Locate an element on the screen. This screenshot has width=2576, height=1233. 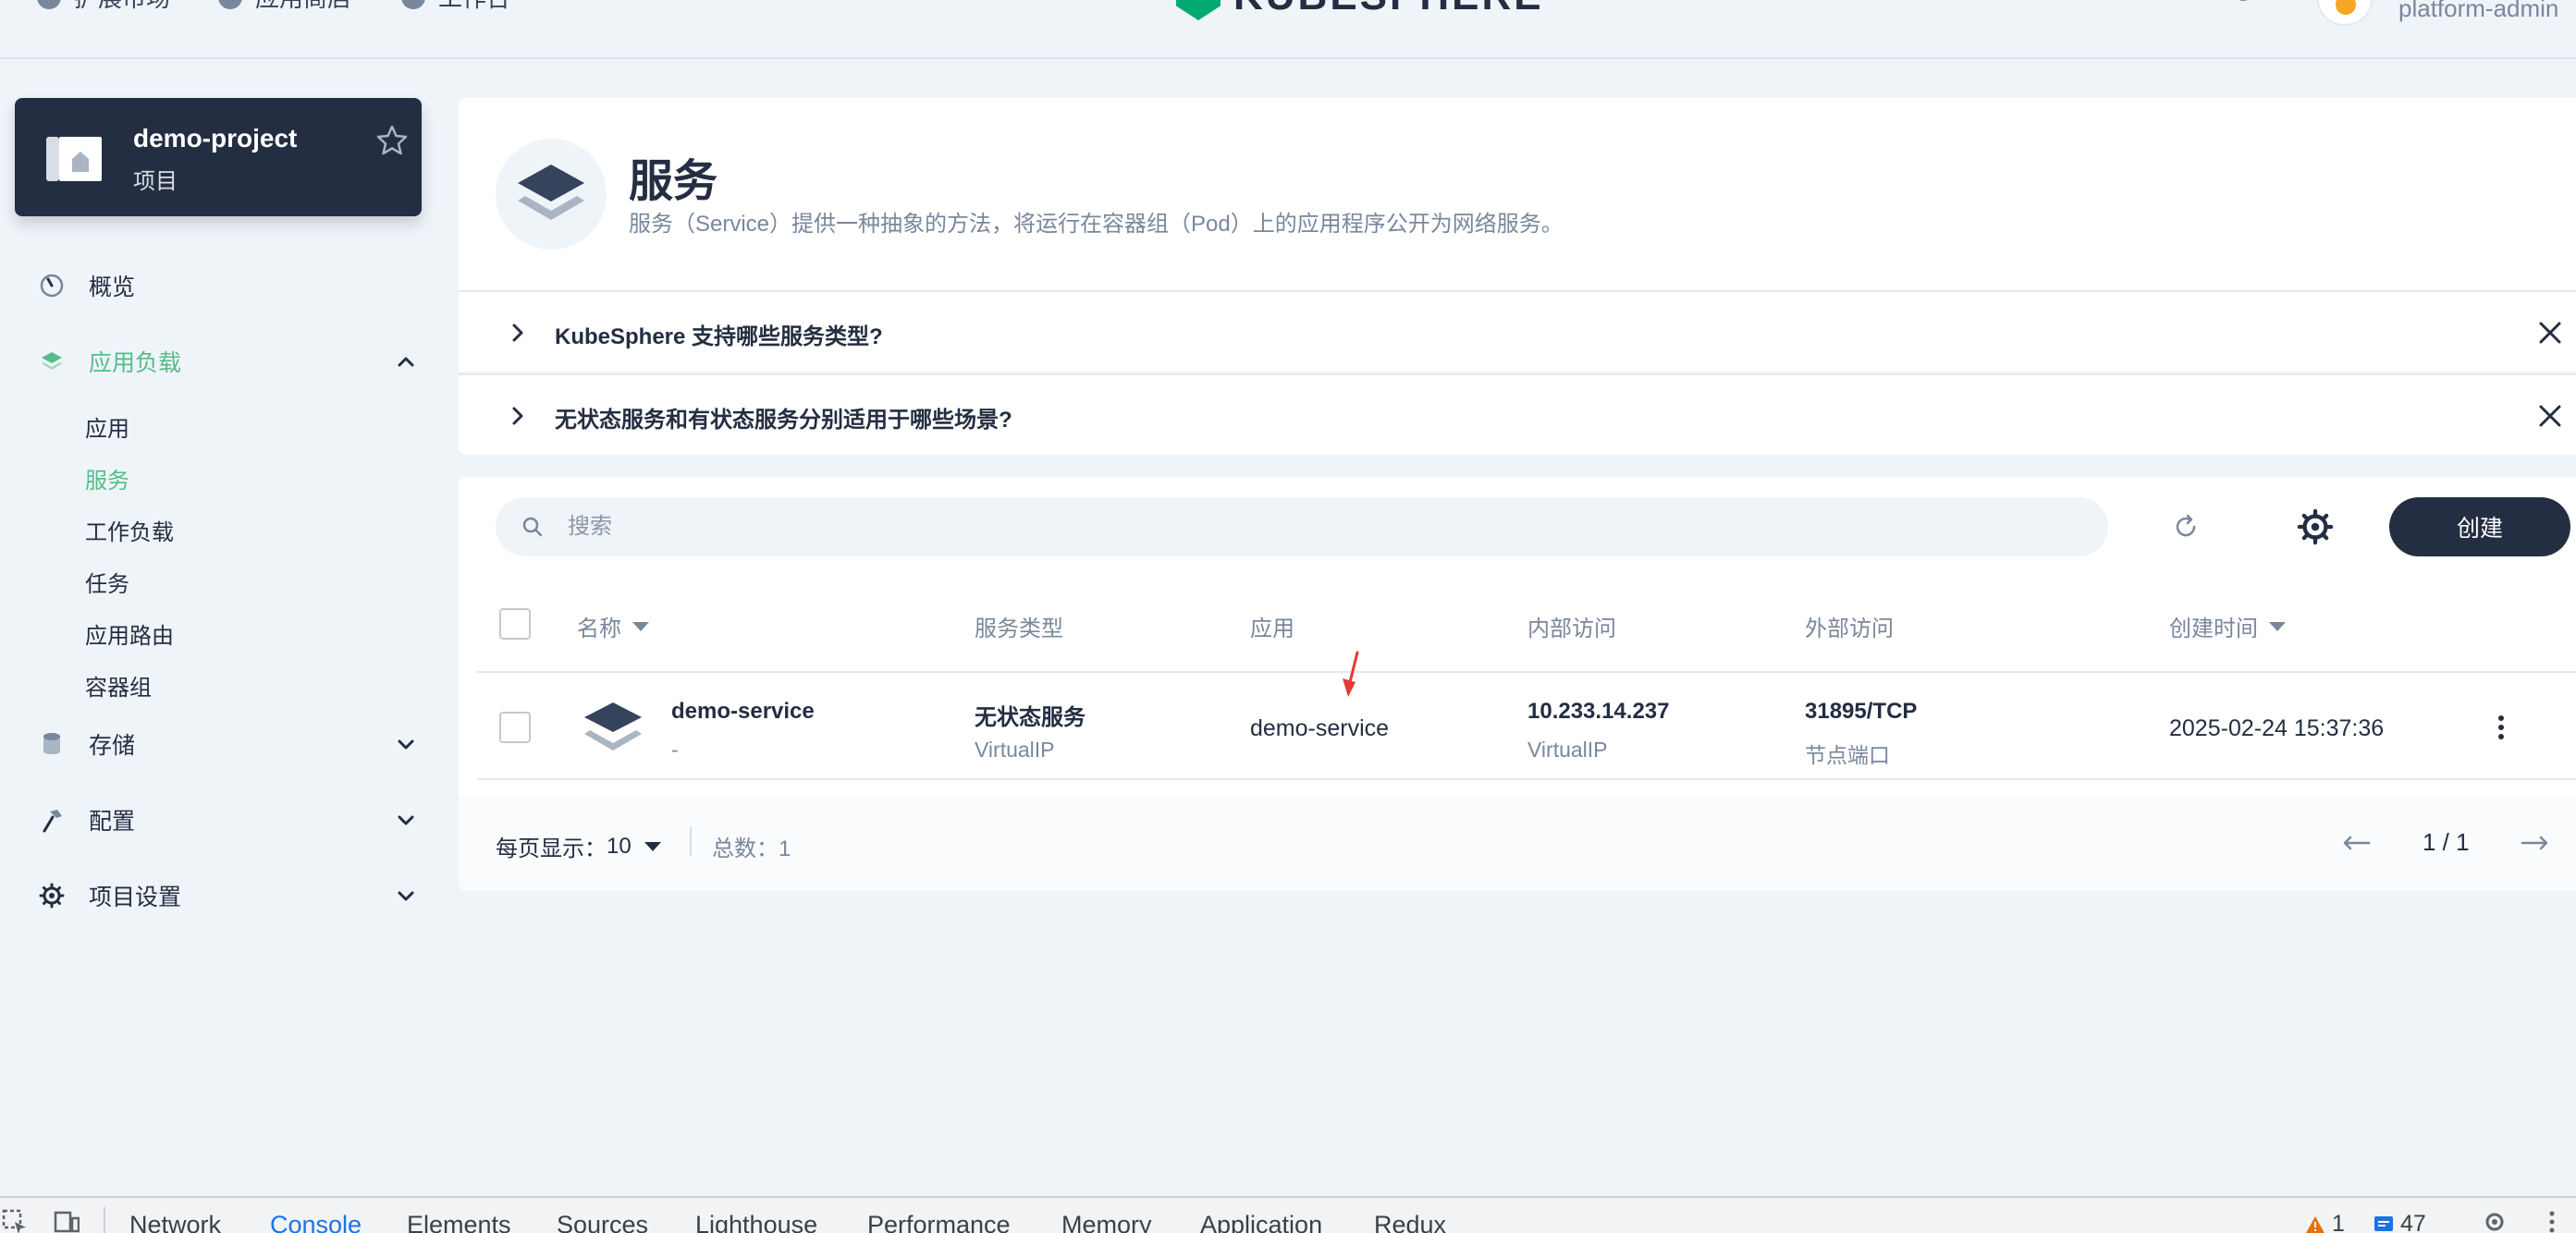
select-all-checkbox is located at coordinates (515, 624).